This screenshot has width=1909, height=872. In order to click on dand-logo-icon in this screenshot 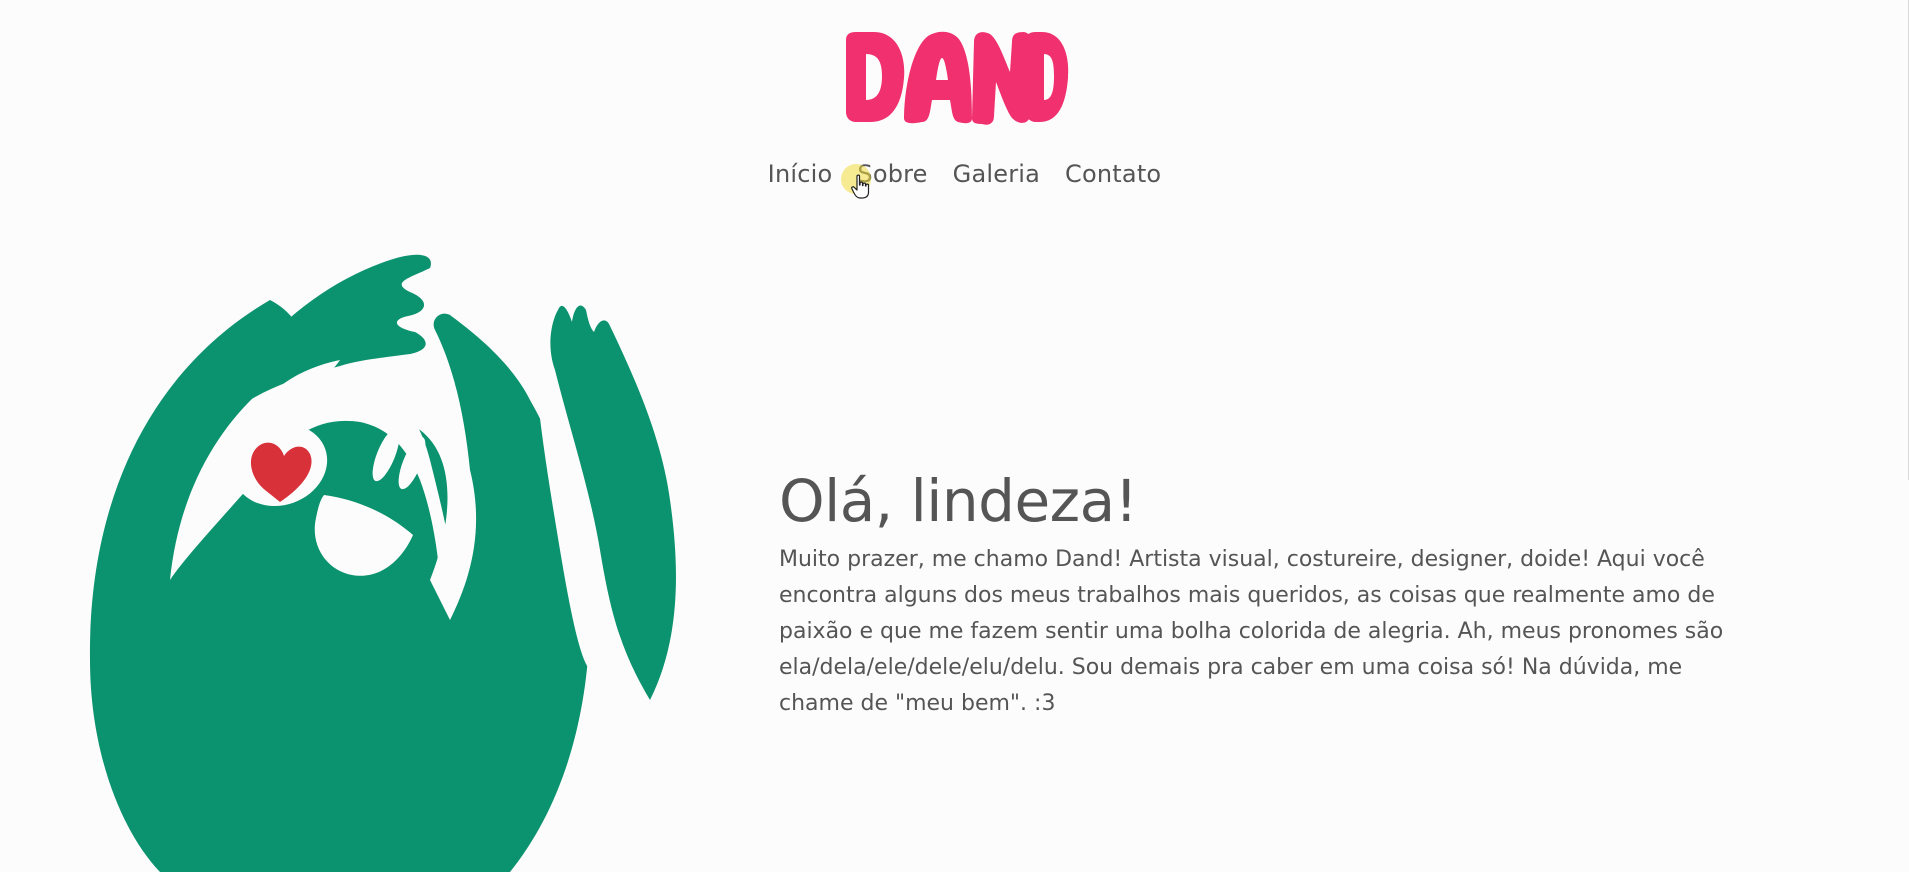, I will do `click(957, 78)`.